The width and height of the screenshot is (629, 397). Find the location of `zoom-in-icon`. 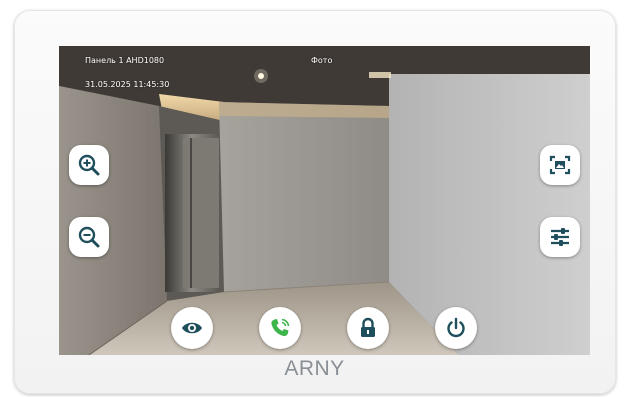

zoom-in-icon is located at coordinates (89, 165).